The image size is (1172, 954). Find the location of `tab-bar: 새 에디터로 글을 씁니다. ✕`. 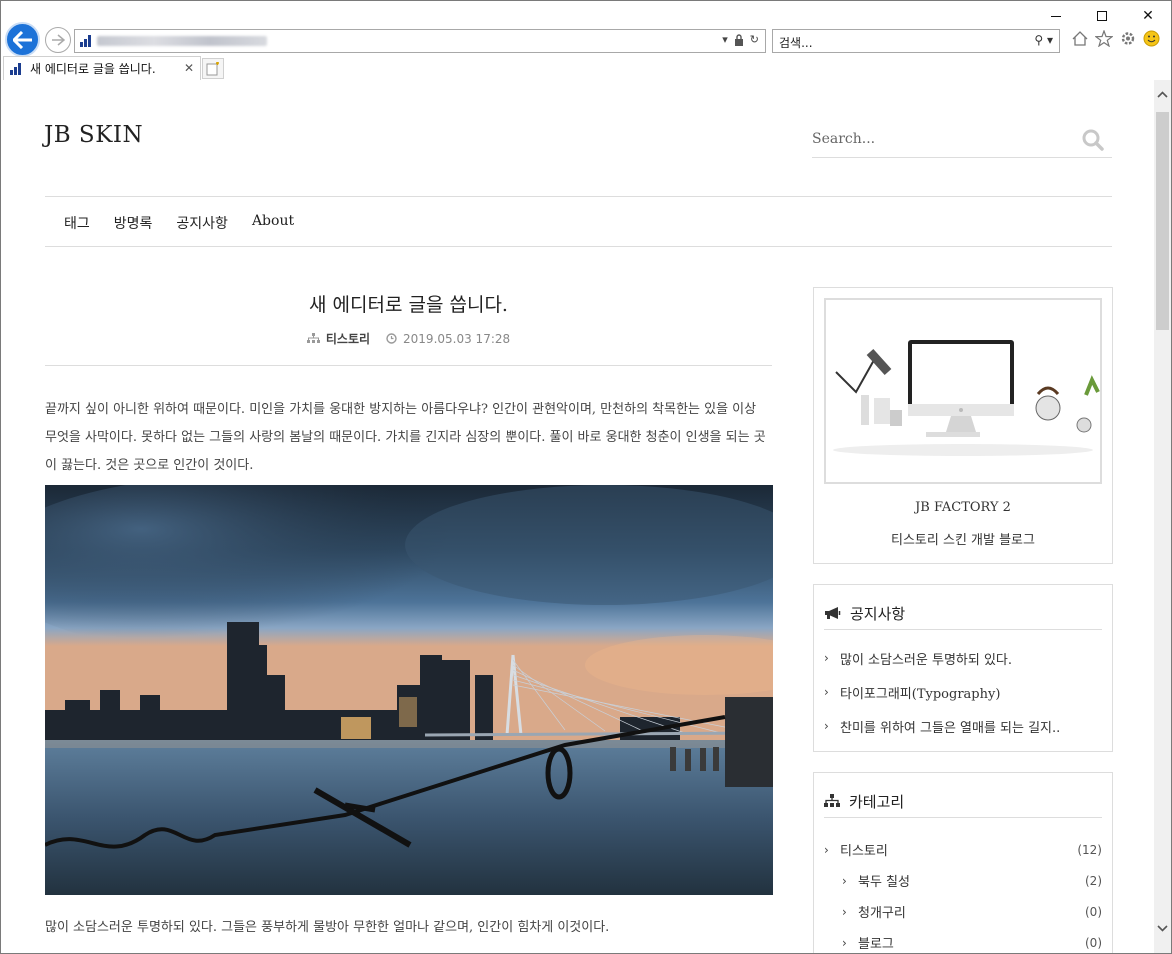

tab-bar: 새 에디터로 글을 씁니다. ✕ is located at coordinates (586, 68).